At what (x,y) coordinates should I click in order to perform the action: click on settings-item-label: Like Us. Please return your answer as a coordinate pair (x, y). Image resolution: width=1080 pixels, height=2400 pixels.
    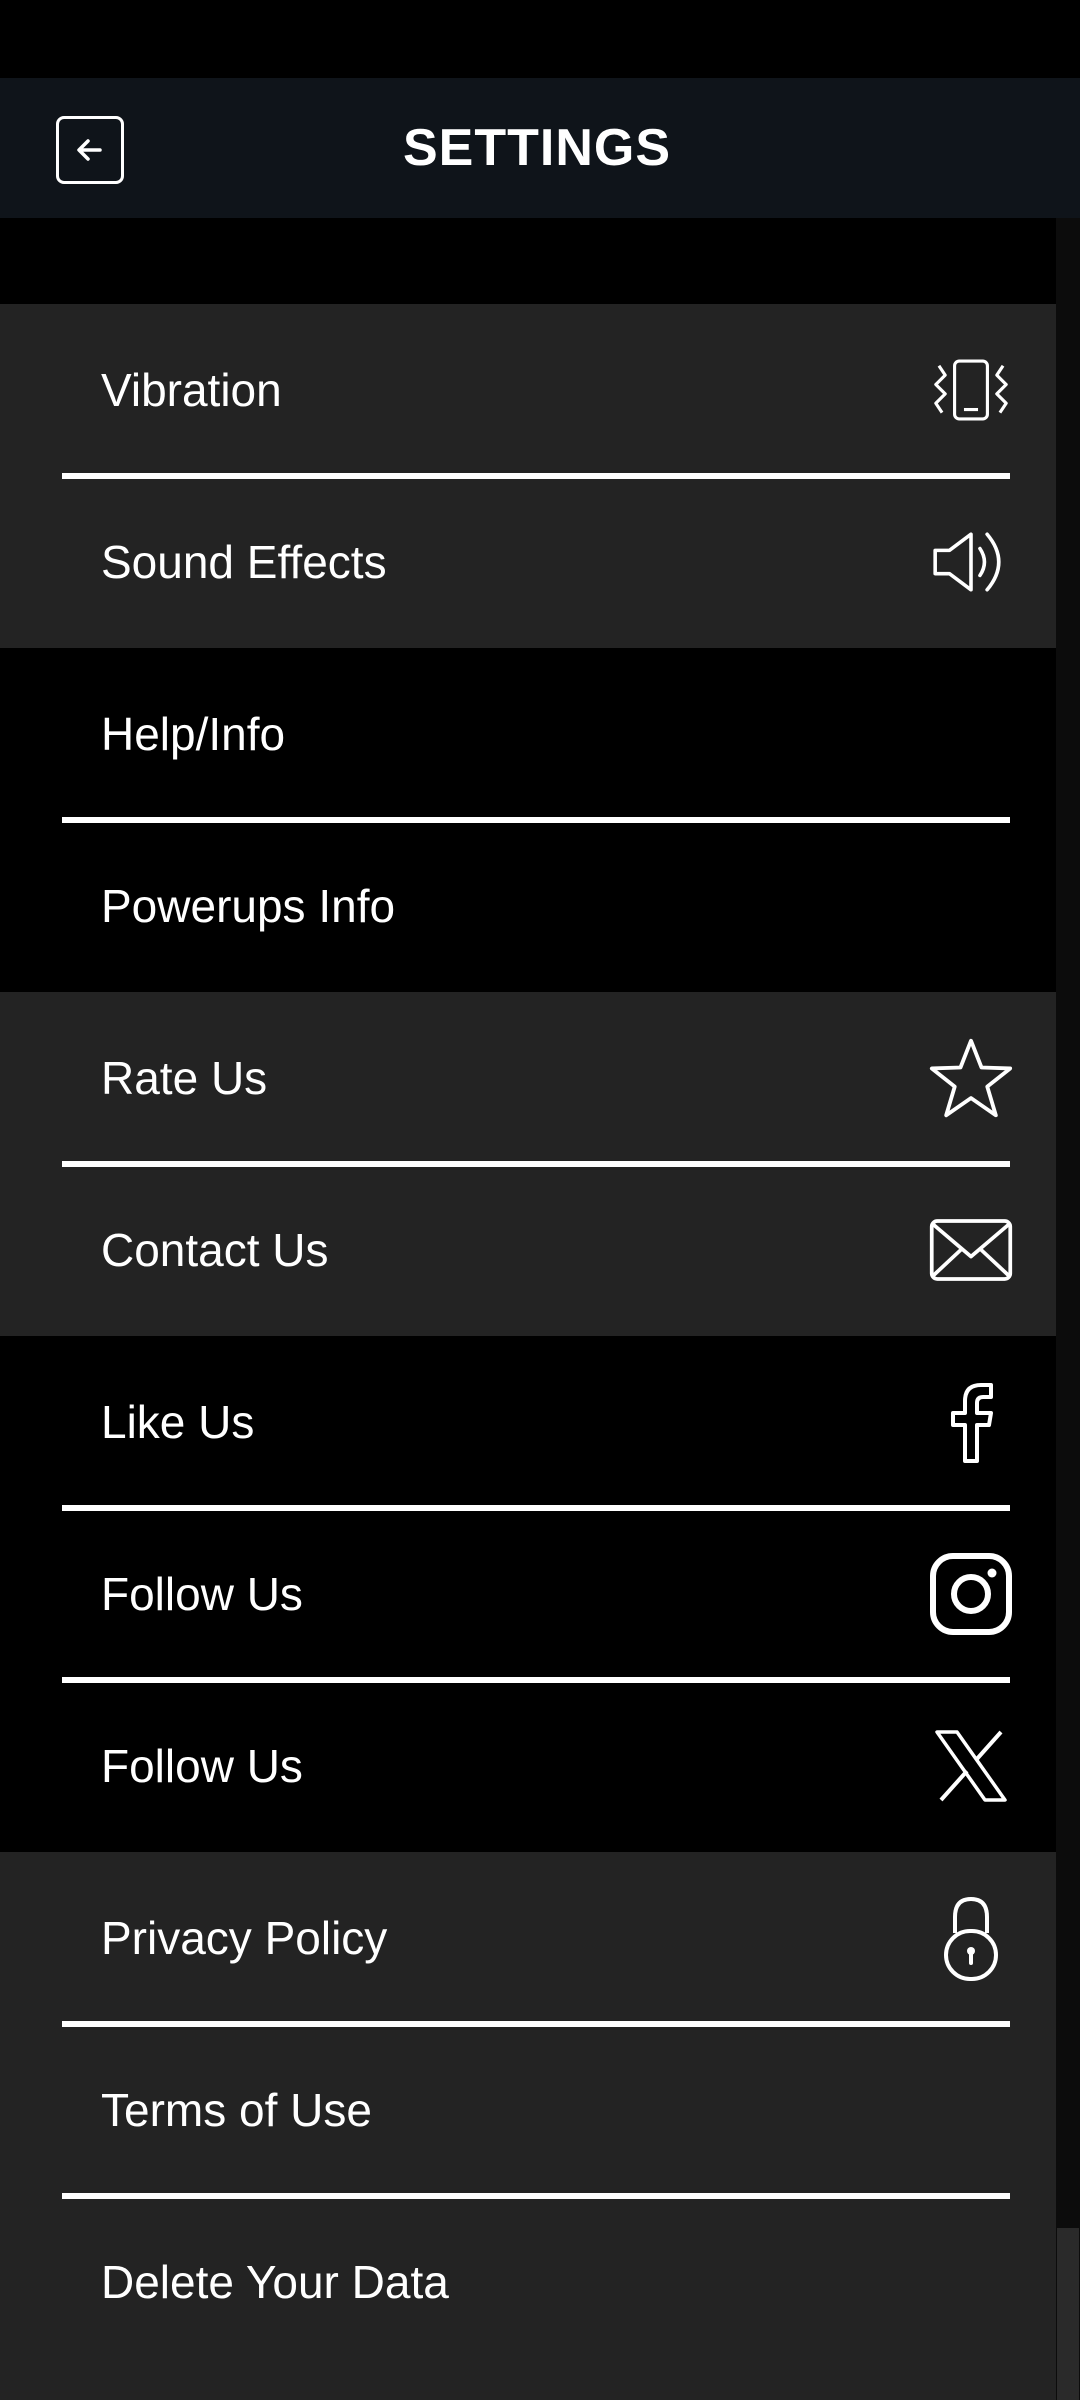
    Looking at the image, I should click on (178, 1422).